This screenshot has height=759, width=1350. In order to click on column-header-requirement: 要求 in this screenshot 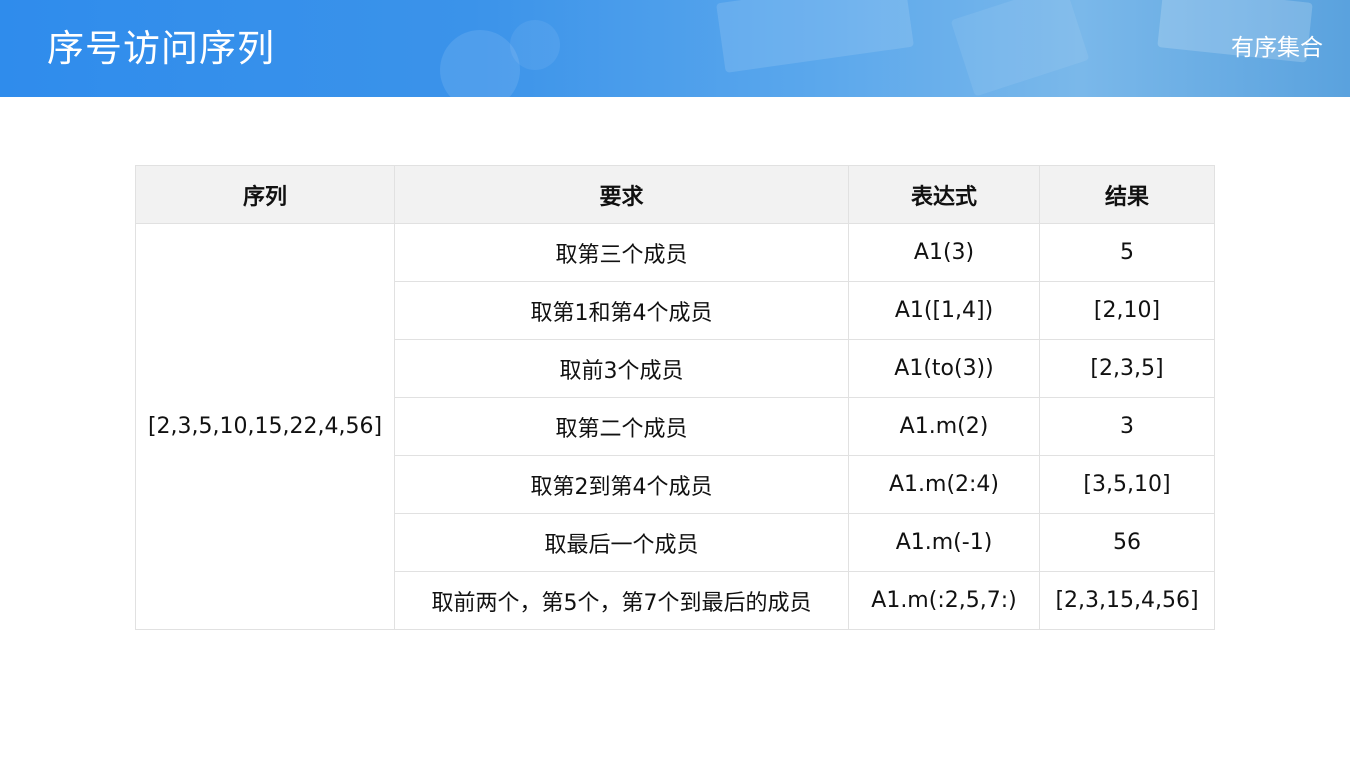, I will do `click(621, 194)`.